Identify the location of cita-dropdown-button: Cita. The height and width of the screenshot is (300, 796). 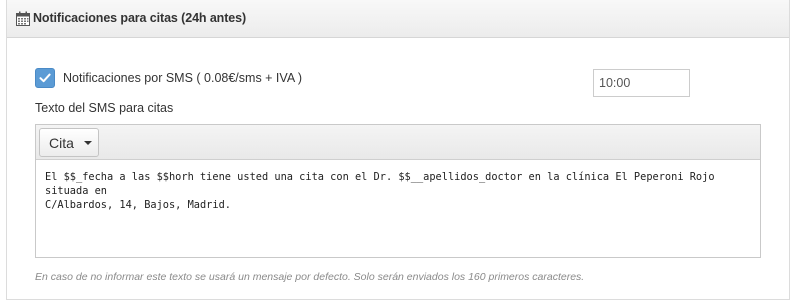
(69, 142).